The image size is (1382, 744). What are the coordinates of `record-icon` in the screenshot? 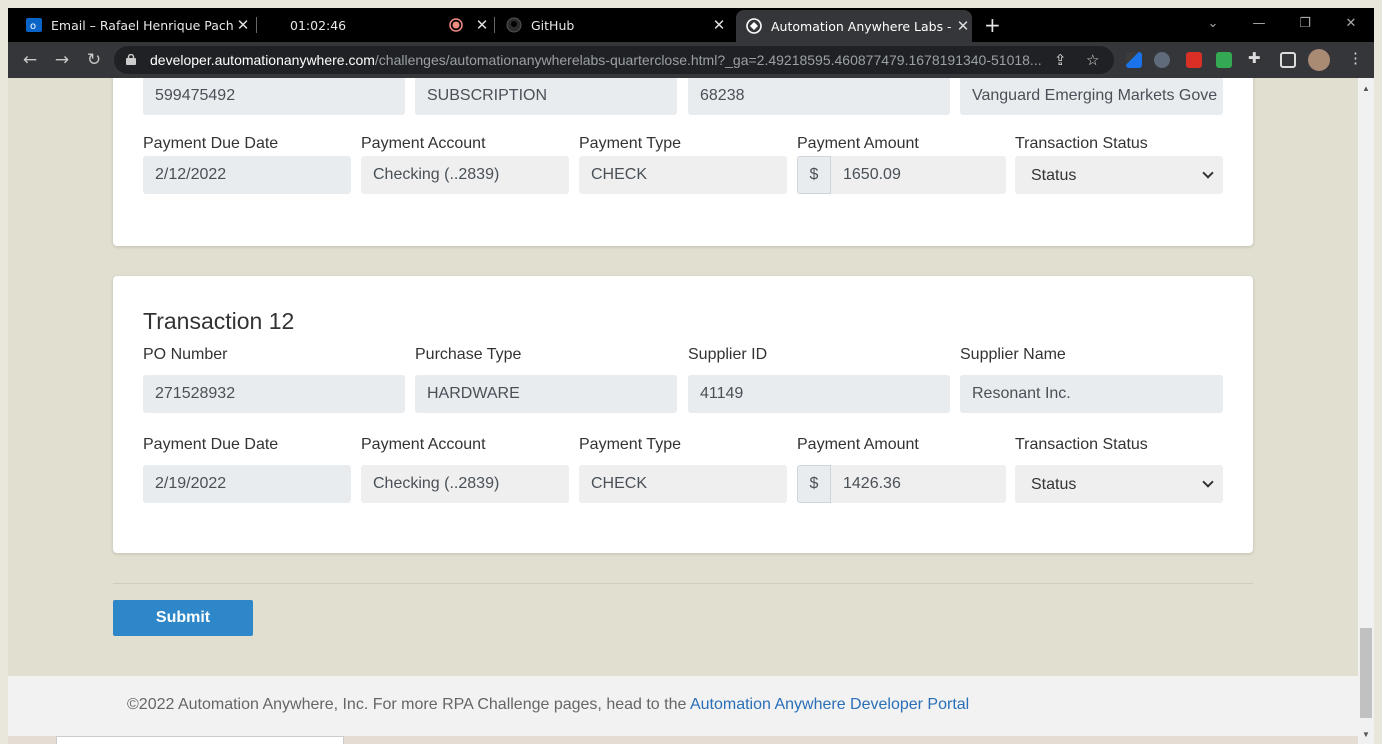 It's located at (456, 25).